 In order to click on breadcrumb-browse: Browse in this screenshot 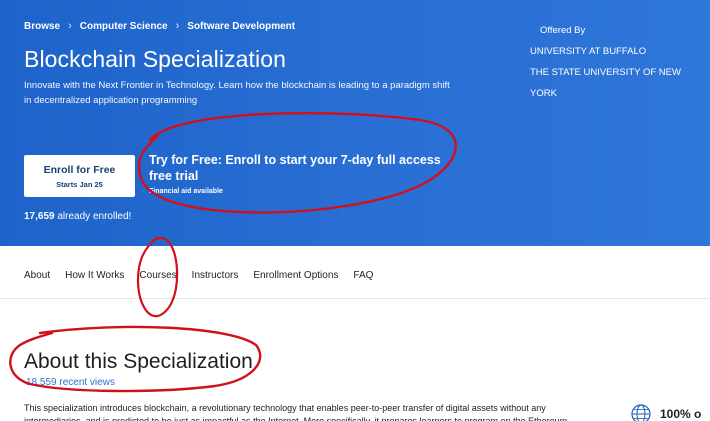, I will do `click(42, 26)`.